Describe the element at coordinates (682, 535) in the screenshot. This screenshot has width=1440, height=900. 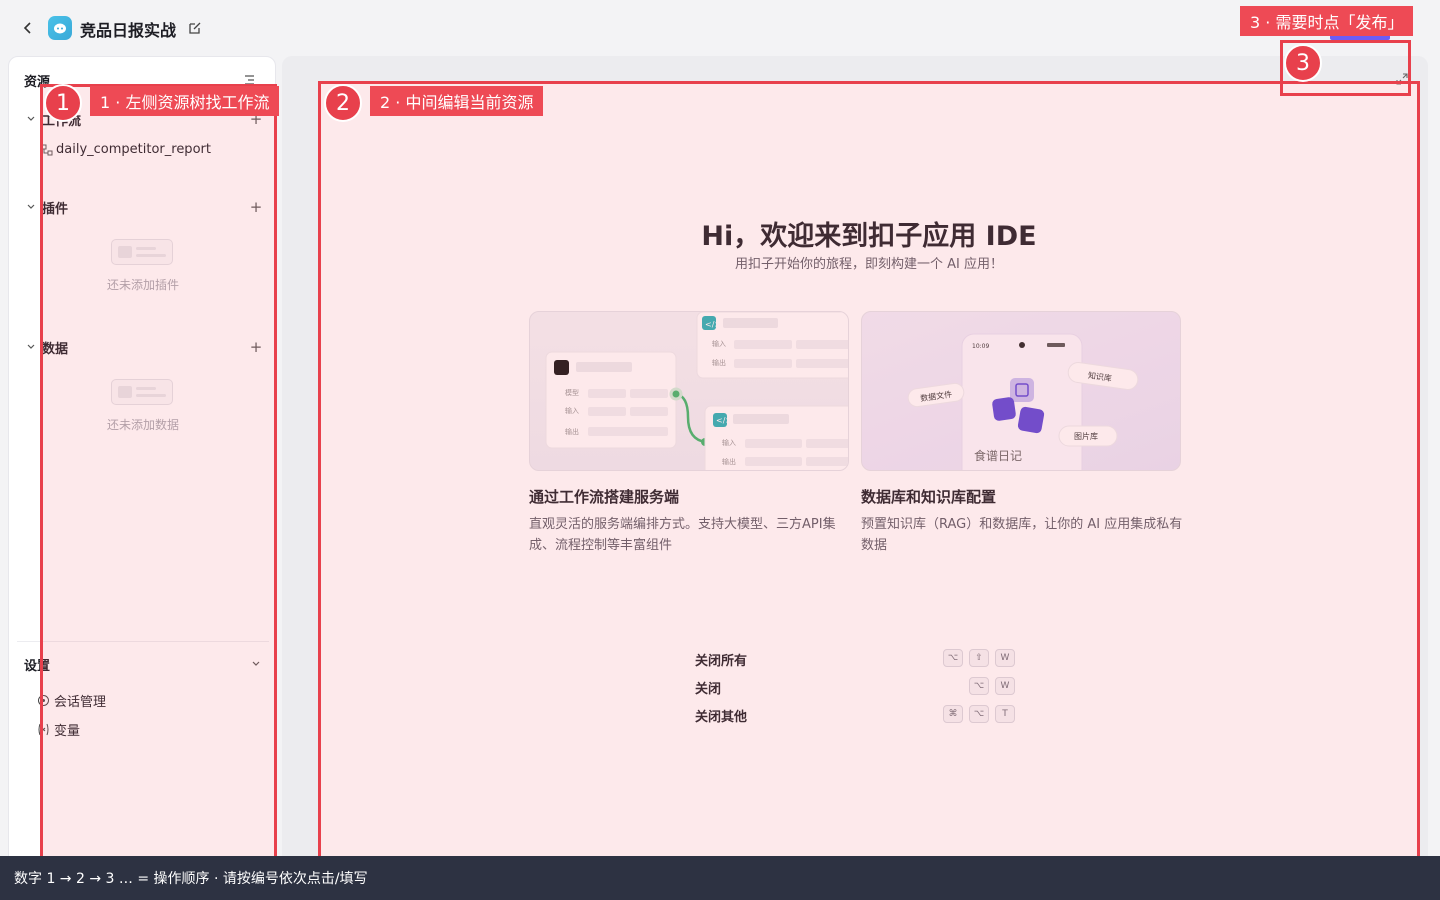
I see `workflow-card-desc: 直观灵活的服务端编排方式。支持大模型、三方API集成、流程控制等丰富组件` at that location.